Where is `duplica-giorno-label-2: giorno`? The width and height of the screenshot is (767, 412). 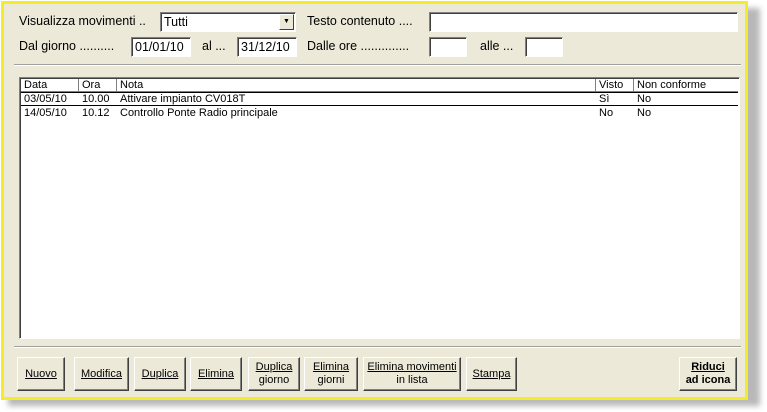
duplica-giorno-label-2: giorno is located at coordinates (274, 380).